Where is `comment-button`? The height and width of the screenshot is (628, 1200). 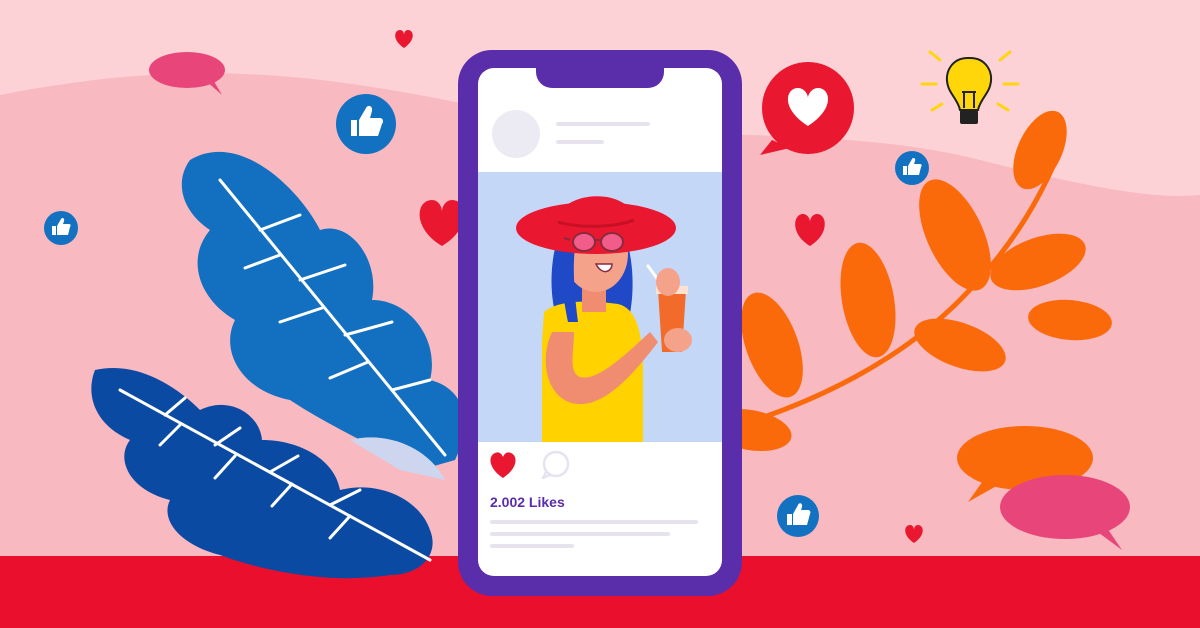 comment-button is located at coordinates (556, 465).